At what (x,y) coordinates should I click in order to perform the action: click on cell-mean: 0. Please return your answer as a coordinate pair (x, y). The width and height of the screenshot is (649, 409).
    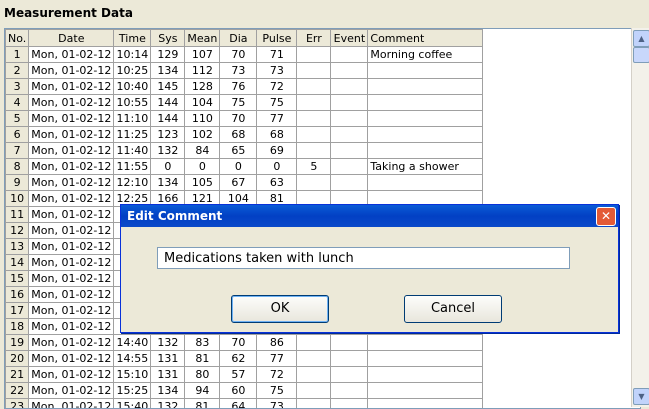
    Looking at the image, I should click on (202, 167).